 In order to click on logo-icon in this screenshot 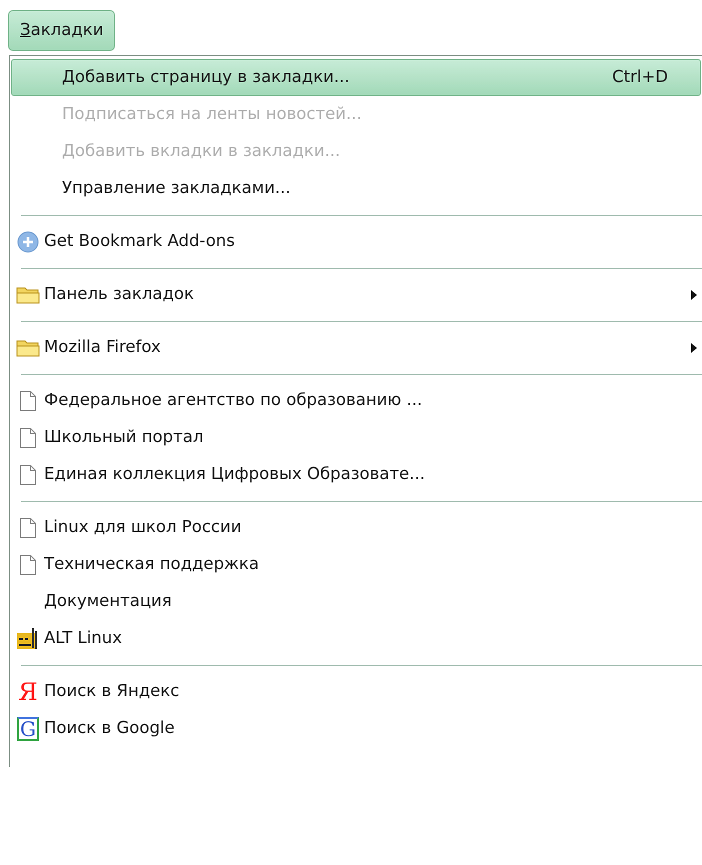, I will do `click(28, 638)`.